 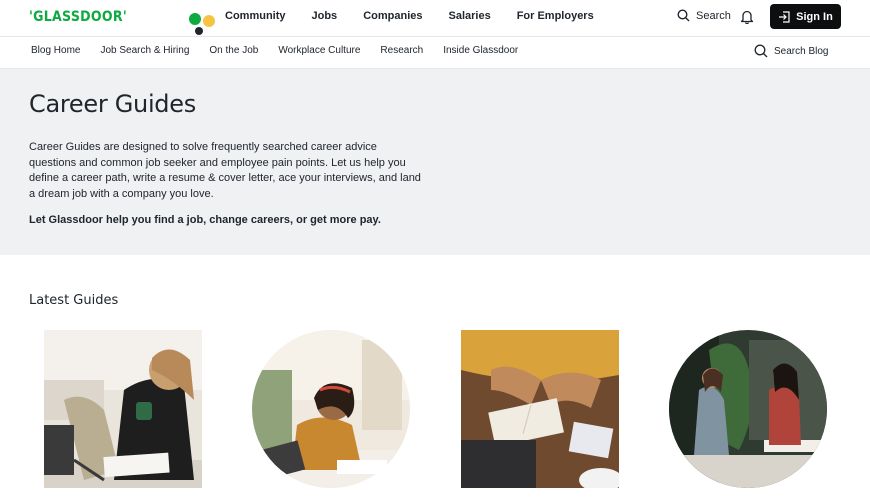 I want to click on blognav-workplace-culture: Workplace Culture, so click(x=319, y=50).